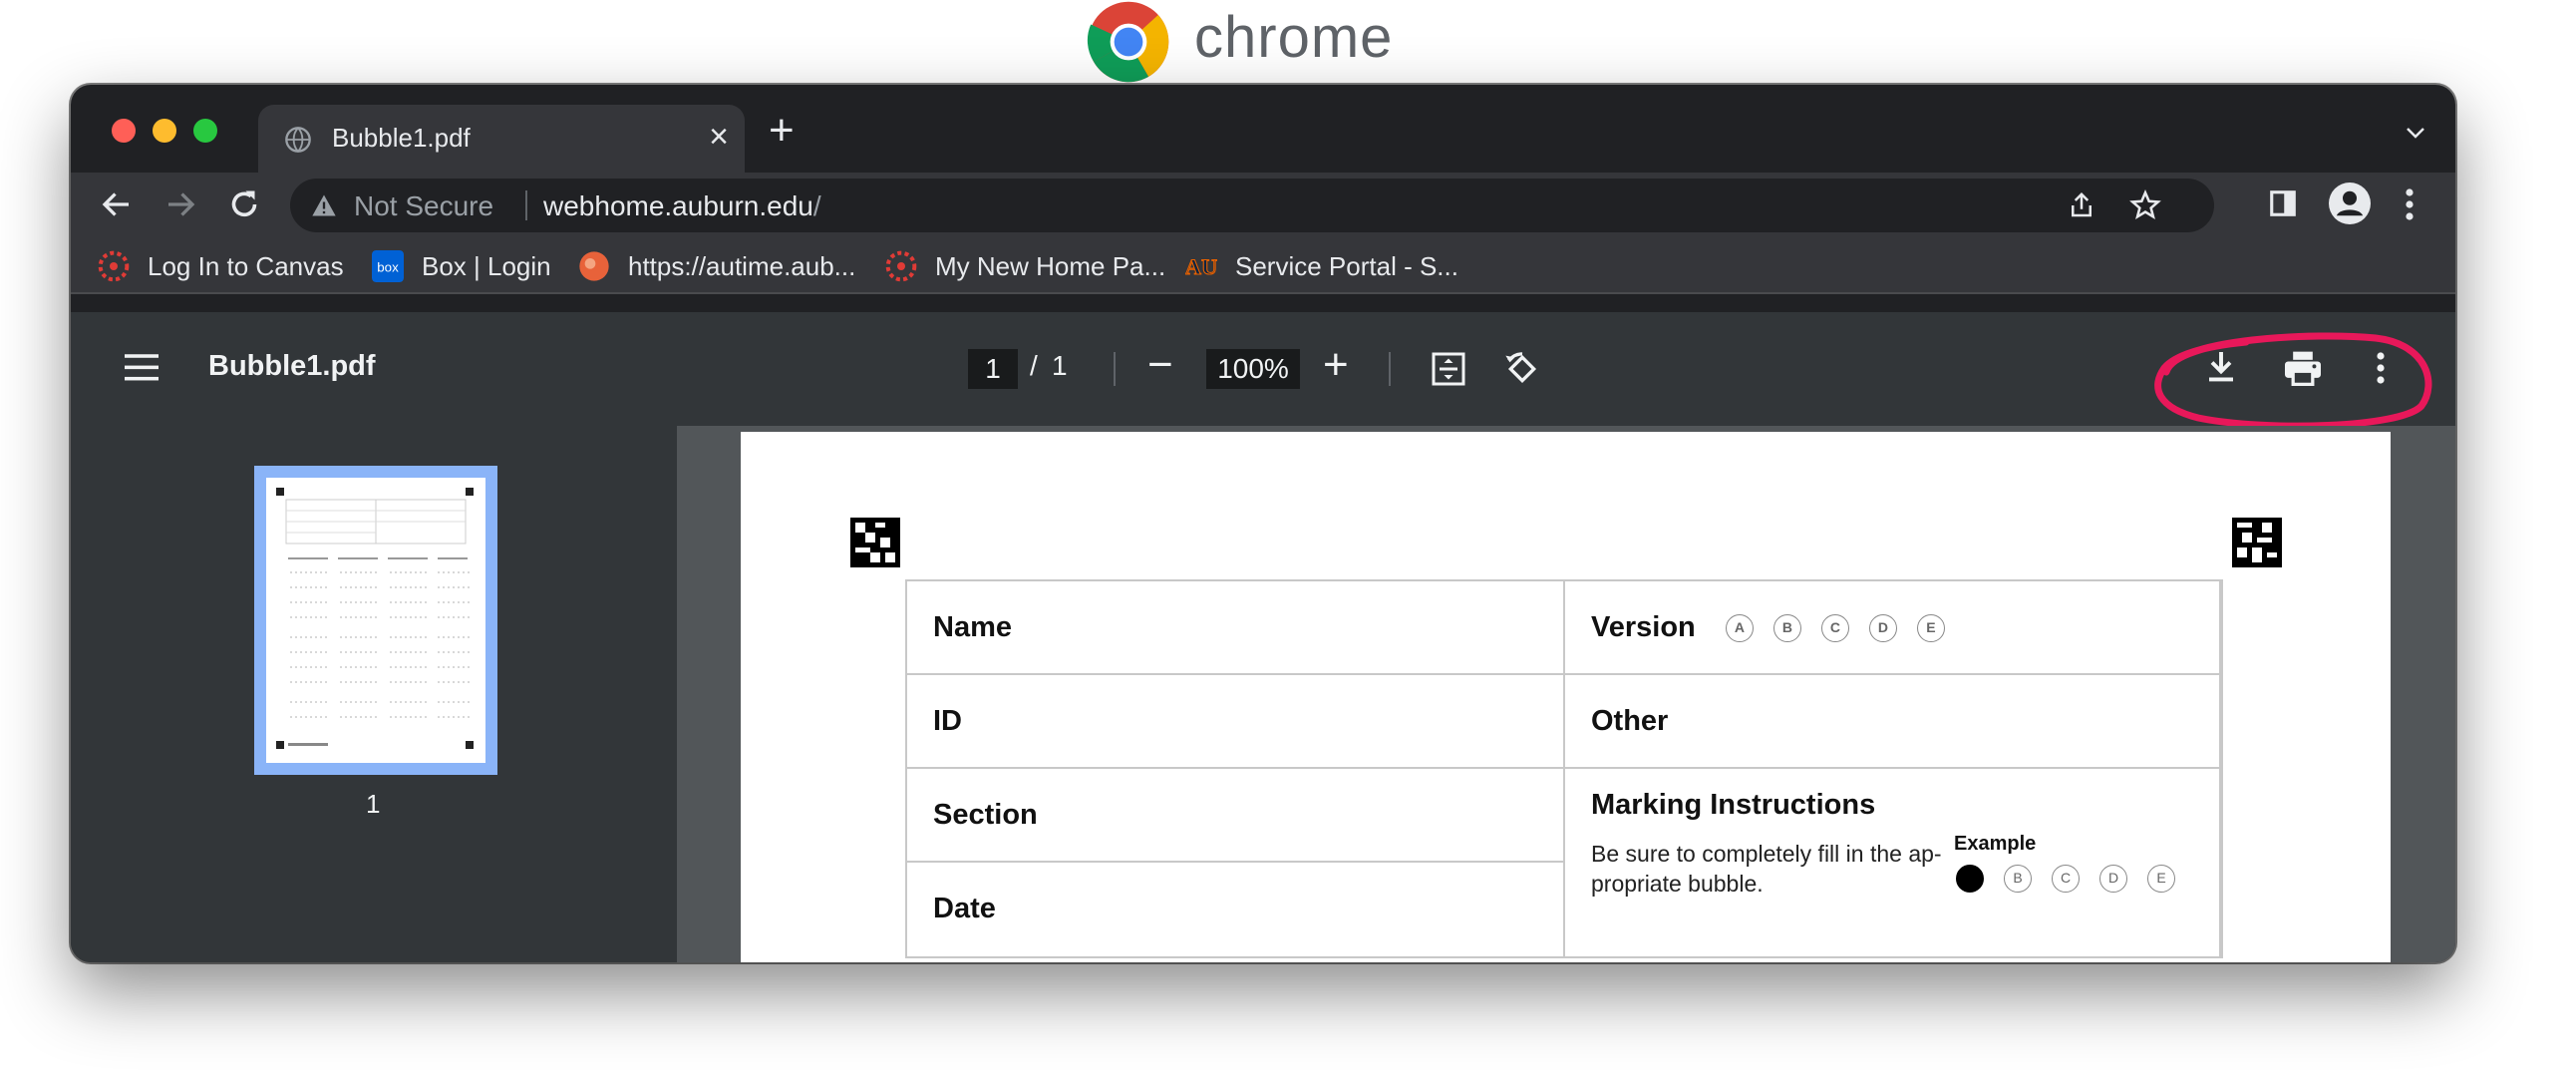  I want to click on fit-to-page-icon, so click(1448, 369).